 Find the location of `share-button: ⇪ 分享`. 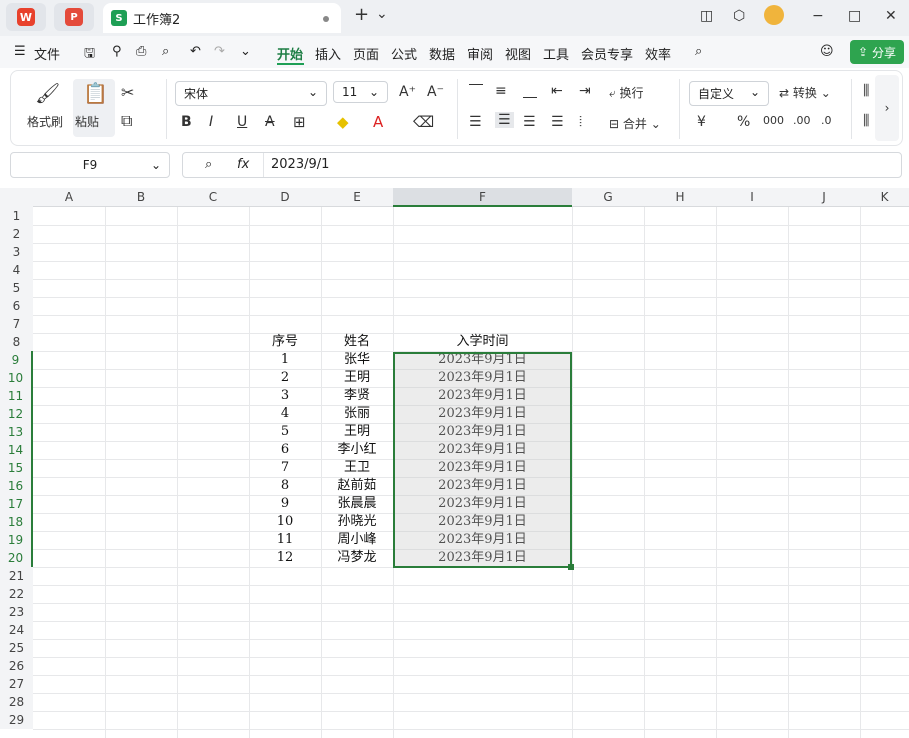

share-button: ⇪ 分享 is located at coordinates (877, 52).